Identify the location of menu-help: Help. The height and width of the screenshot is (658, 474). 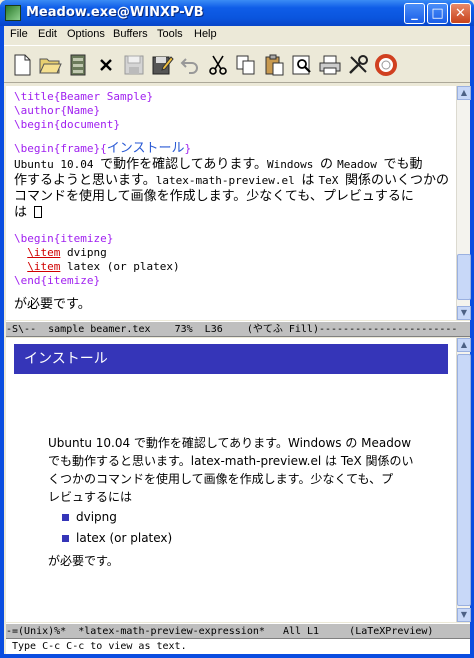
(205, 34).